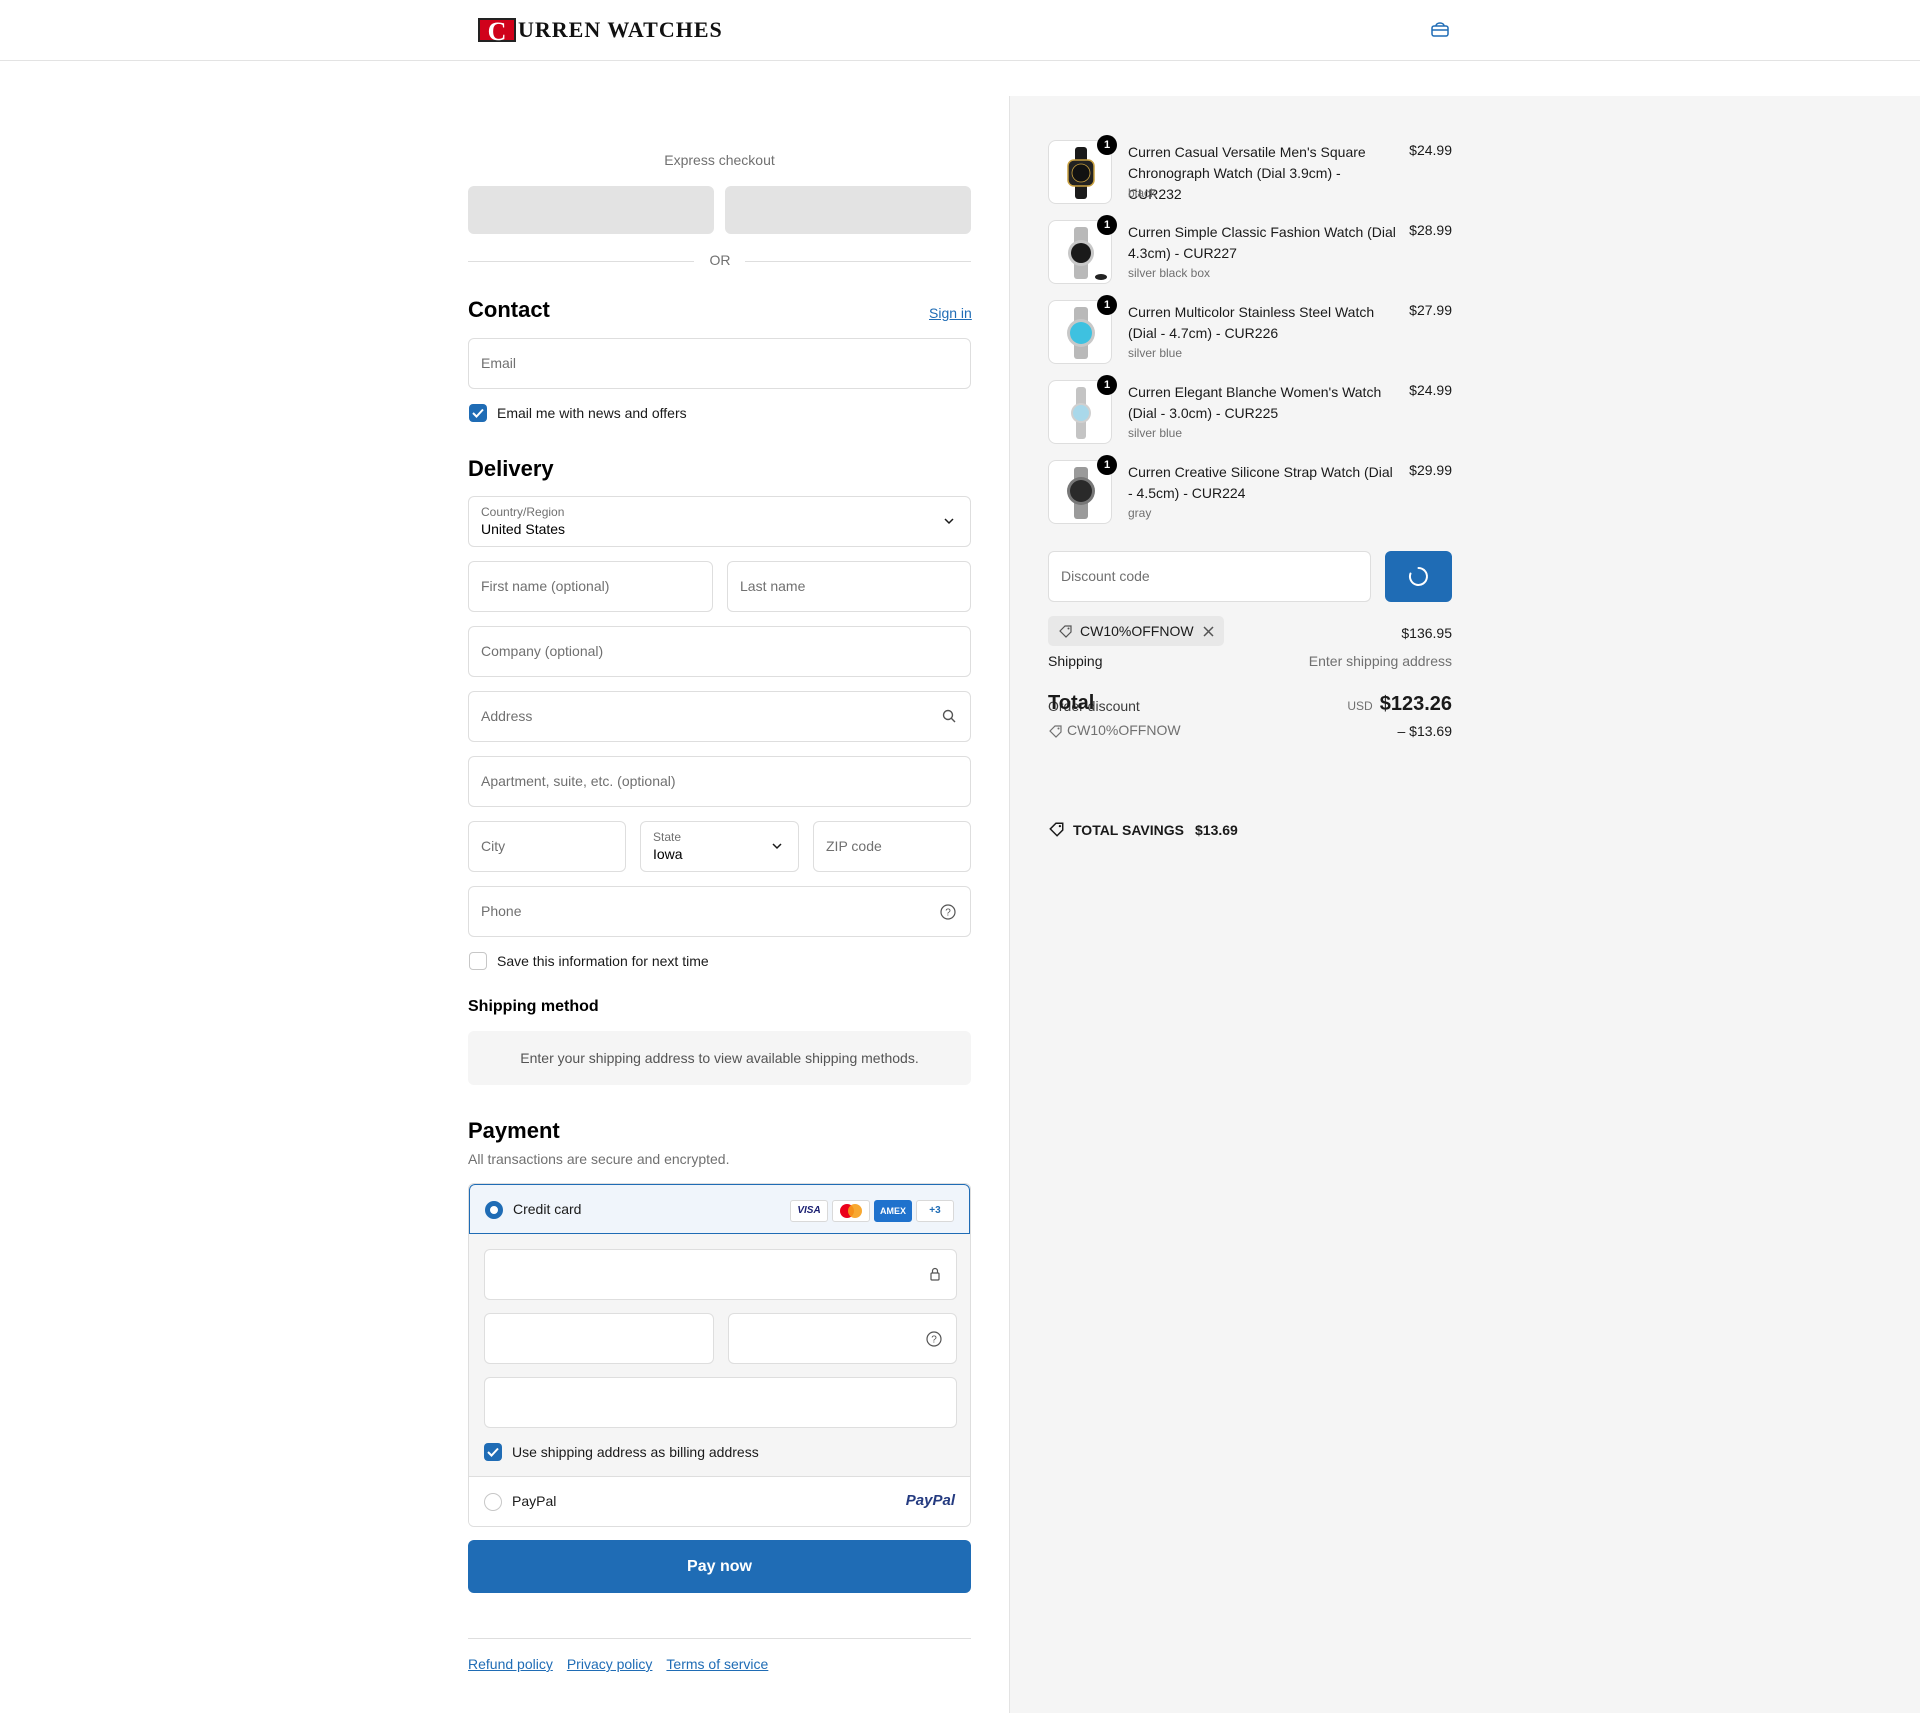 Image resolution: width=1920 pixels, height=1713 pixels. What do you see at coordinates (1216, 830) in the screenshot?
I see `total-savings-value: $13.69` at bounding box center [1216, 830].